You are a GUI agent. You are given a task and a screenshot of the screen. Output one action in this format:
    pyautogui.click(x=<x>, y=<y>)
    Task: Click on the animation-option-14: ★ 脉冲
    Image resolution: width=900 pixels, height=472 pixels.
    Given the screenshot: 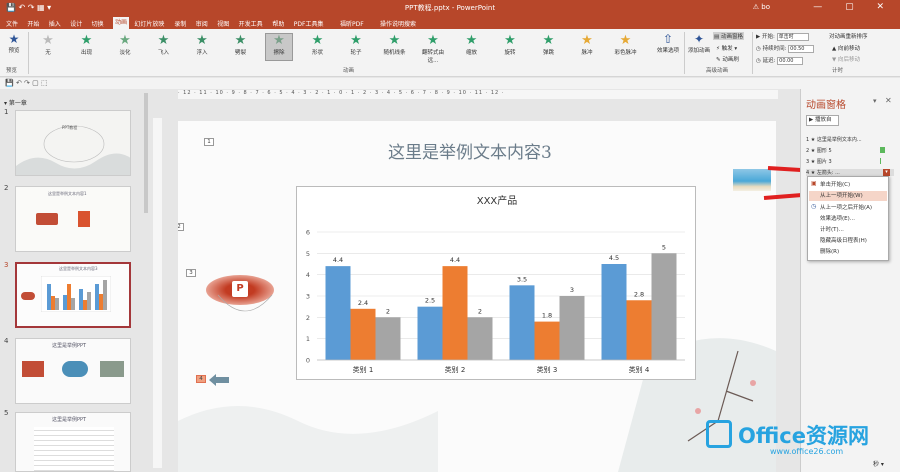 What is the action you would take?
    pyautogui.click(x=587, y=45)
    